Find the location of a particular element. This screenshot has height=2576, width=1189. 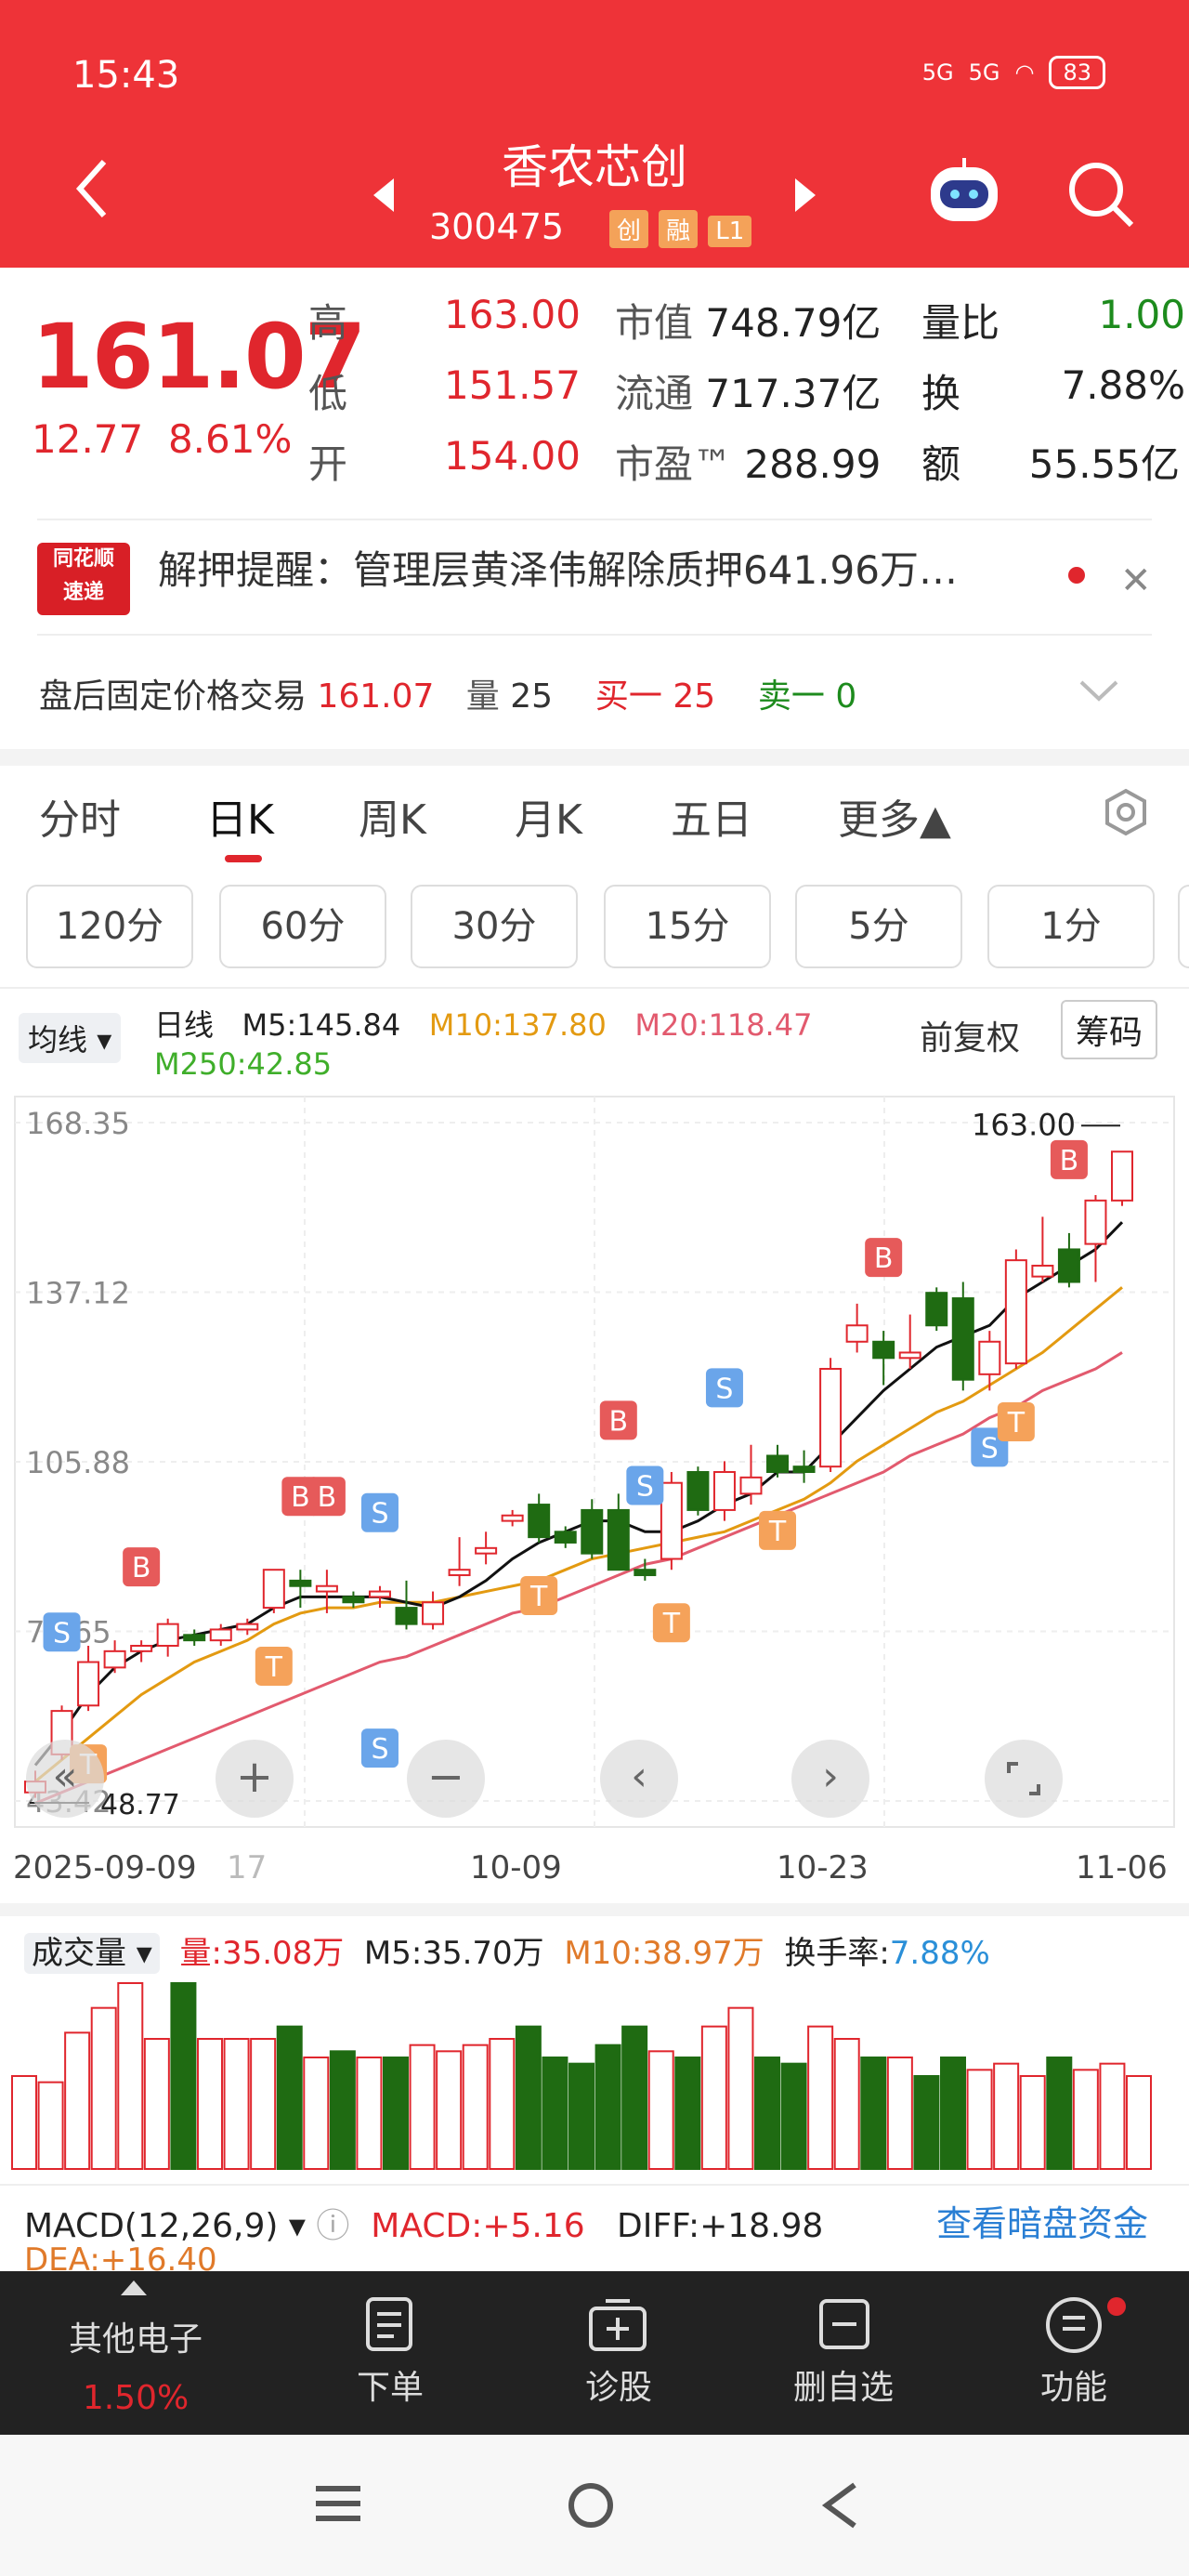

tab-more: 更多▲ is located at coordinates (894, 816).